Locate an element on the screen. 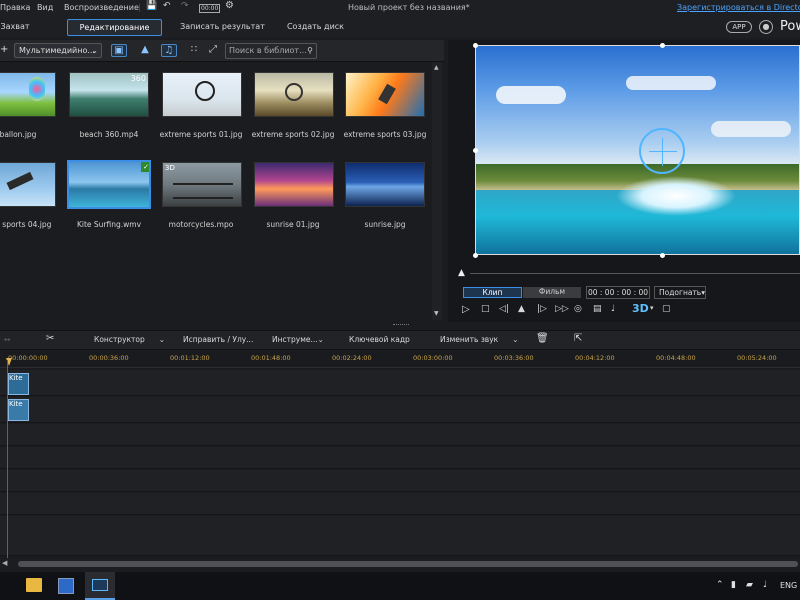  clip-mode-button: Клип is located at coordinates (492, 292).